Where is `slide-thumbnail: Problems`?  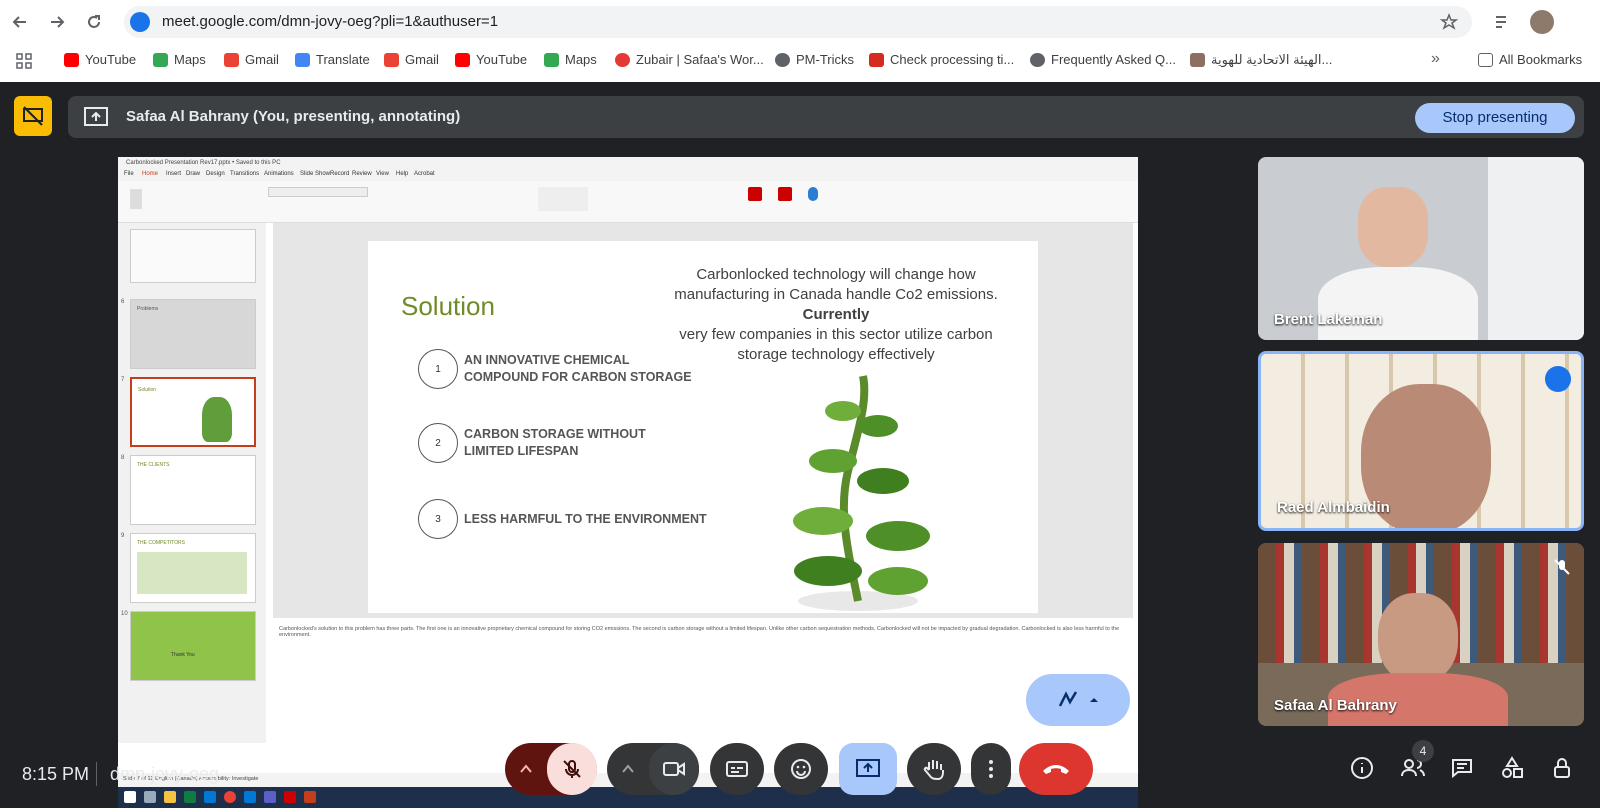
slide-thumbnail: Problems is located at coordinates (193, 334).